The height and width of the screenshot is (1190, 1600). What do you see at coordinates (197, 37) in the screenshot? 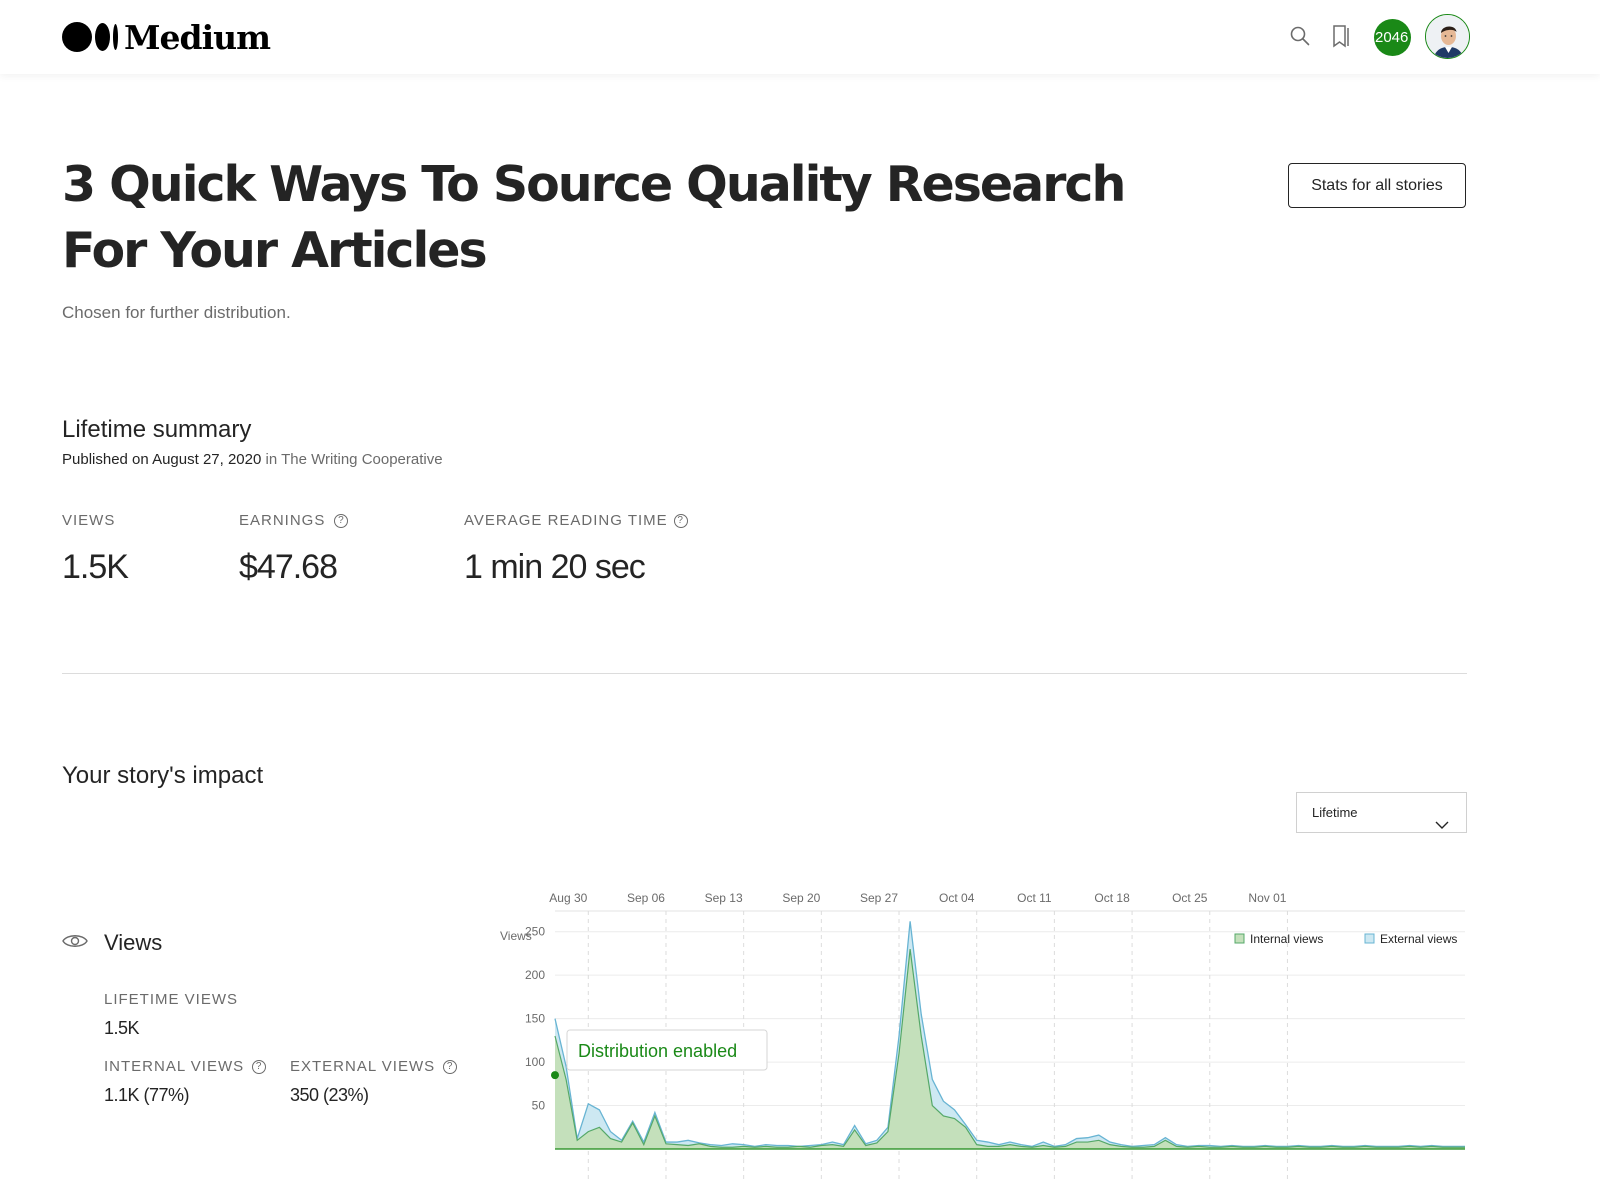
I see `medium-wordmark: Medium` at bounding box center [197, 37].